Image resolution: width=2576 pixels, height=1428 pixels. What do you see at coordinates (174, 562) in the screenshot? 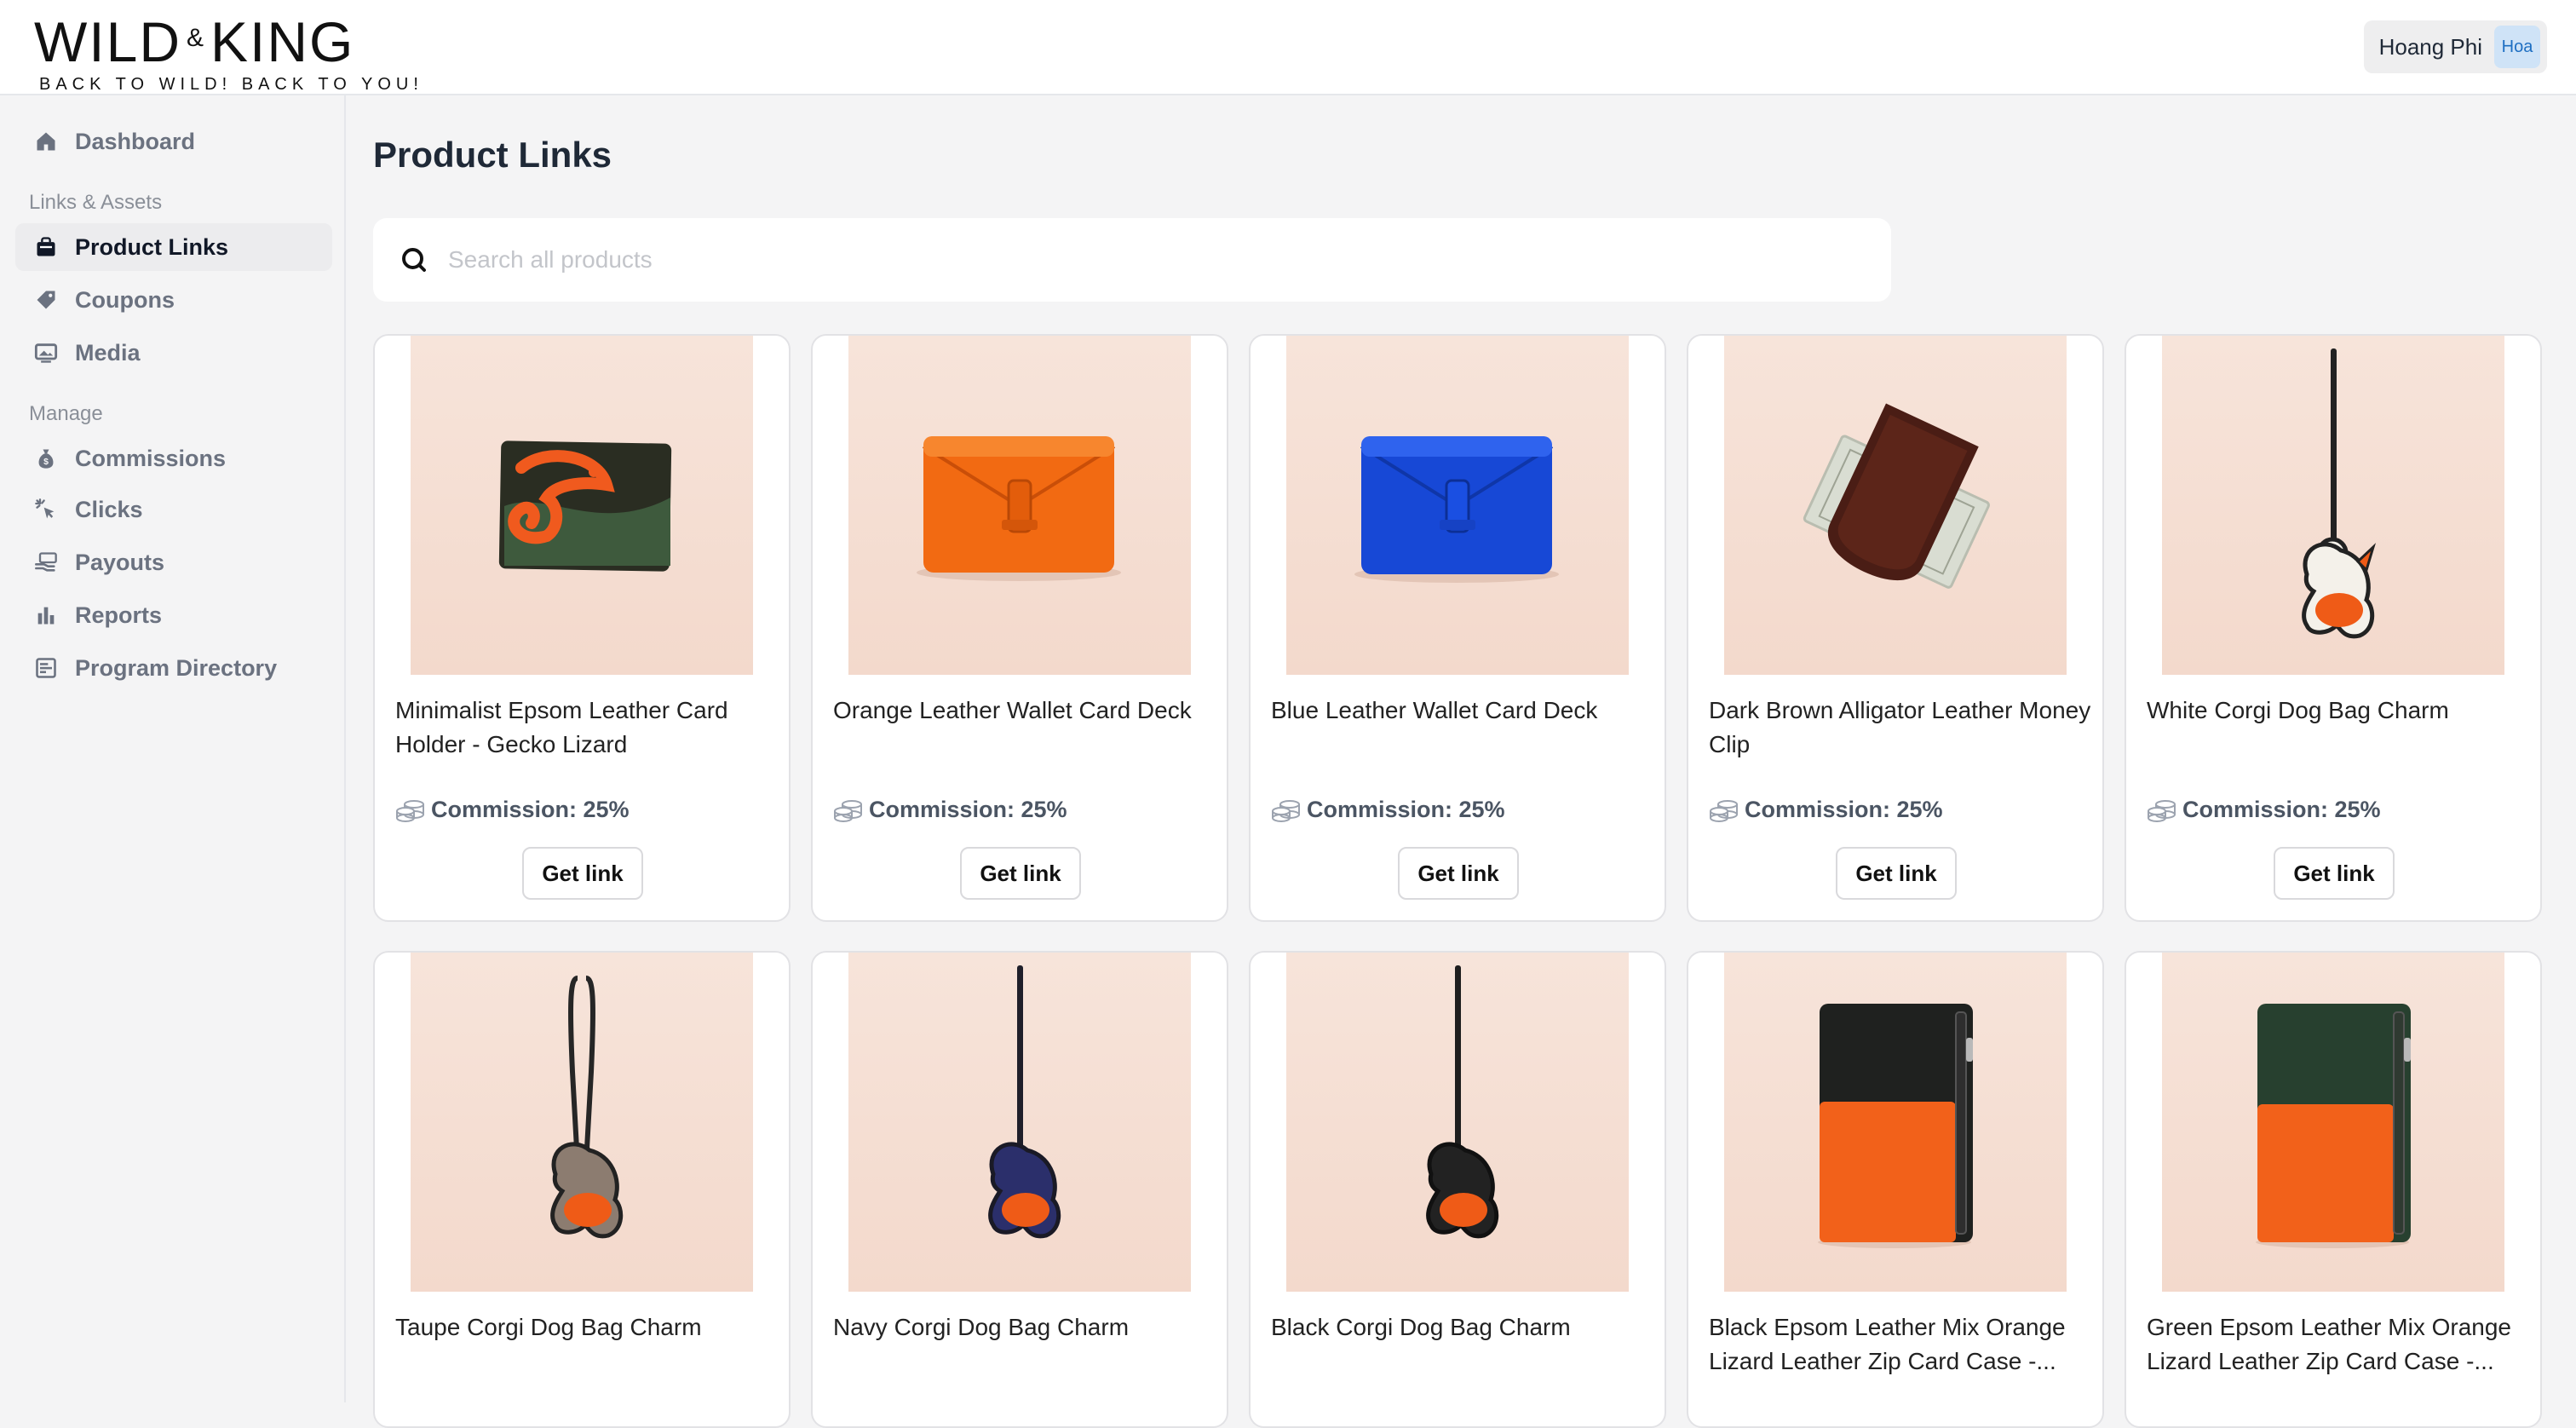
I see `sidebar-item-payouts: Payouts` at bounding box center [174, 562].